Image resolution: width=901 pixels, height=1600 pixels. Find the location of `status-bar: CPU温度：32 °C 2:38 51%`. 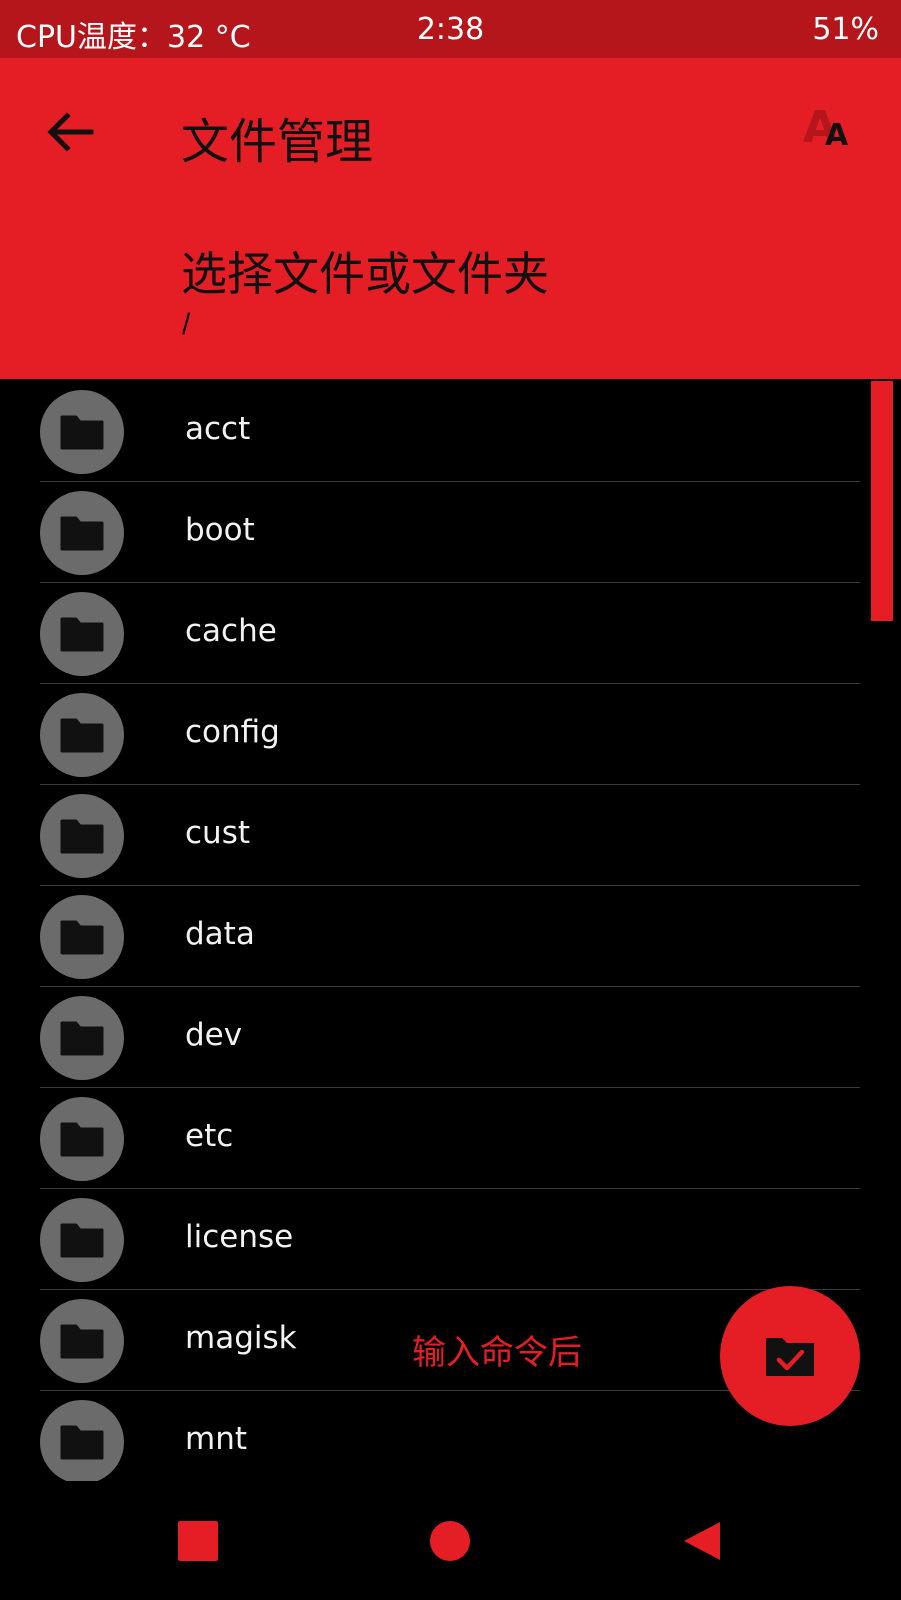

status-bar: CPU温度：32 °C 2:38 51% is located at coordinates (450, 29).